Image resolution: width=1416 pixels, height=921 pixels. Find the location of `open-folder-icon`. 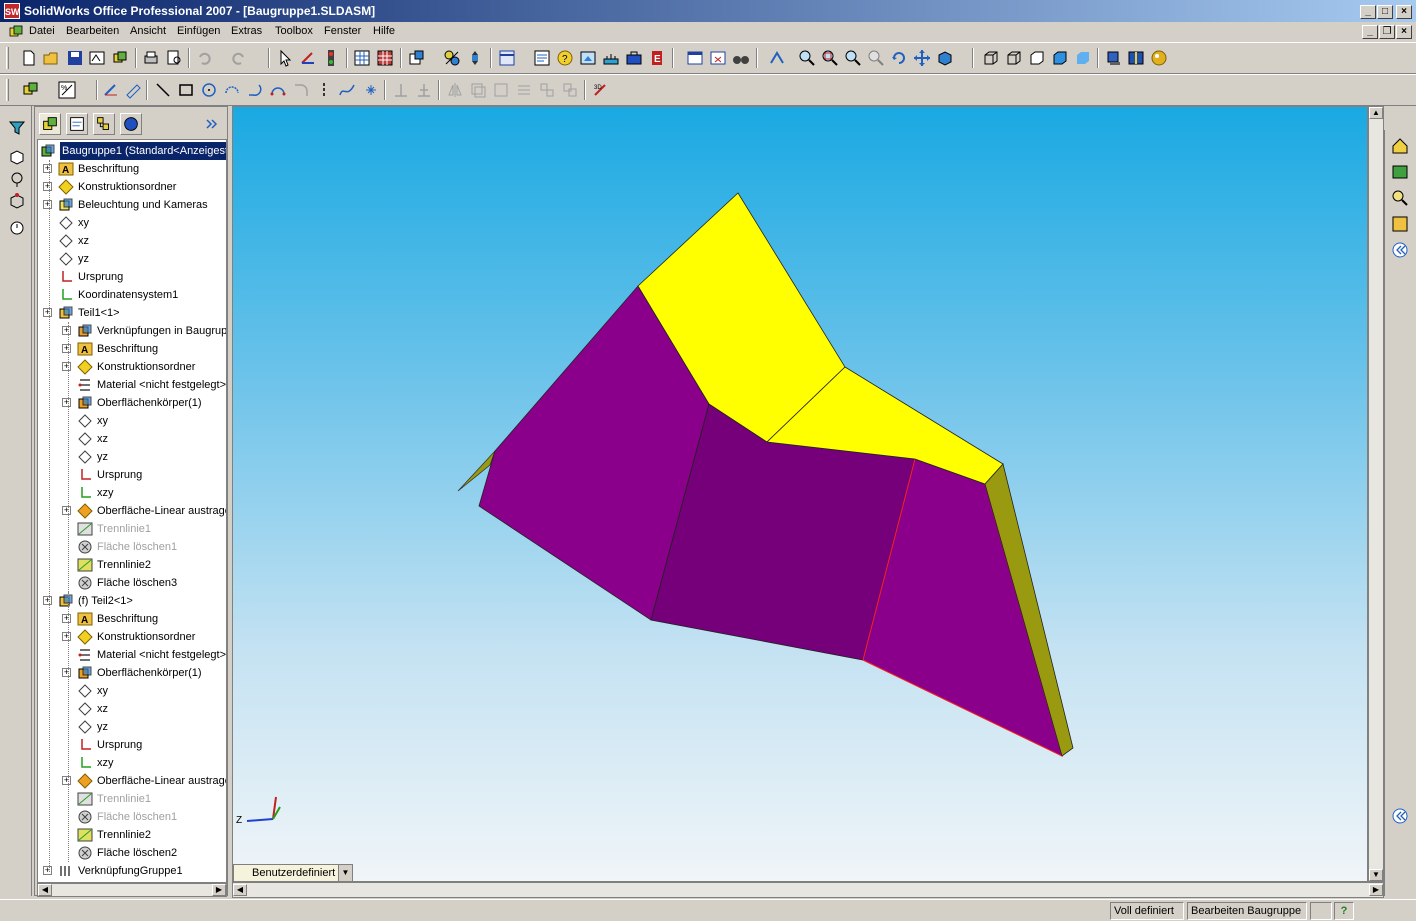

open-folder-icon is located at coordinates (51, 58).